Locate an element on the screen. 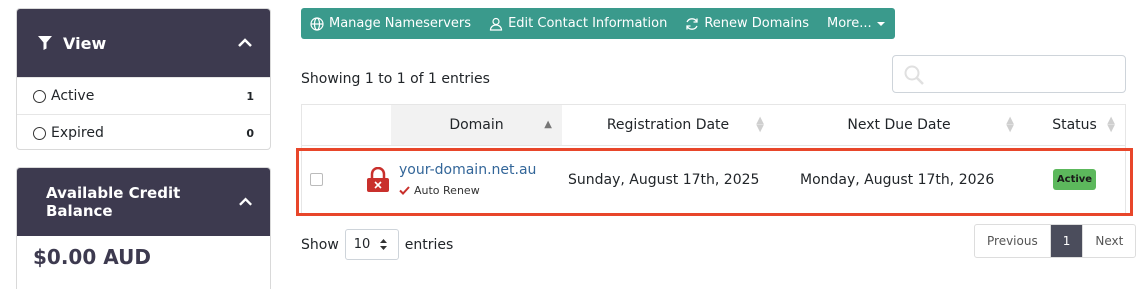 This screenshot has width=1141, height=289. user-icon is located at coordinates (496, 24).